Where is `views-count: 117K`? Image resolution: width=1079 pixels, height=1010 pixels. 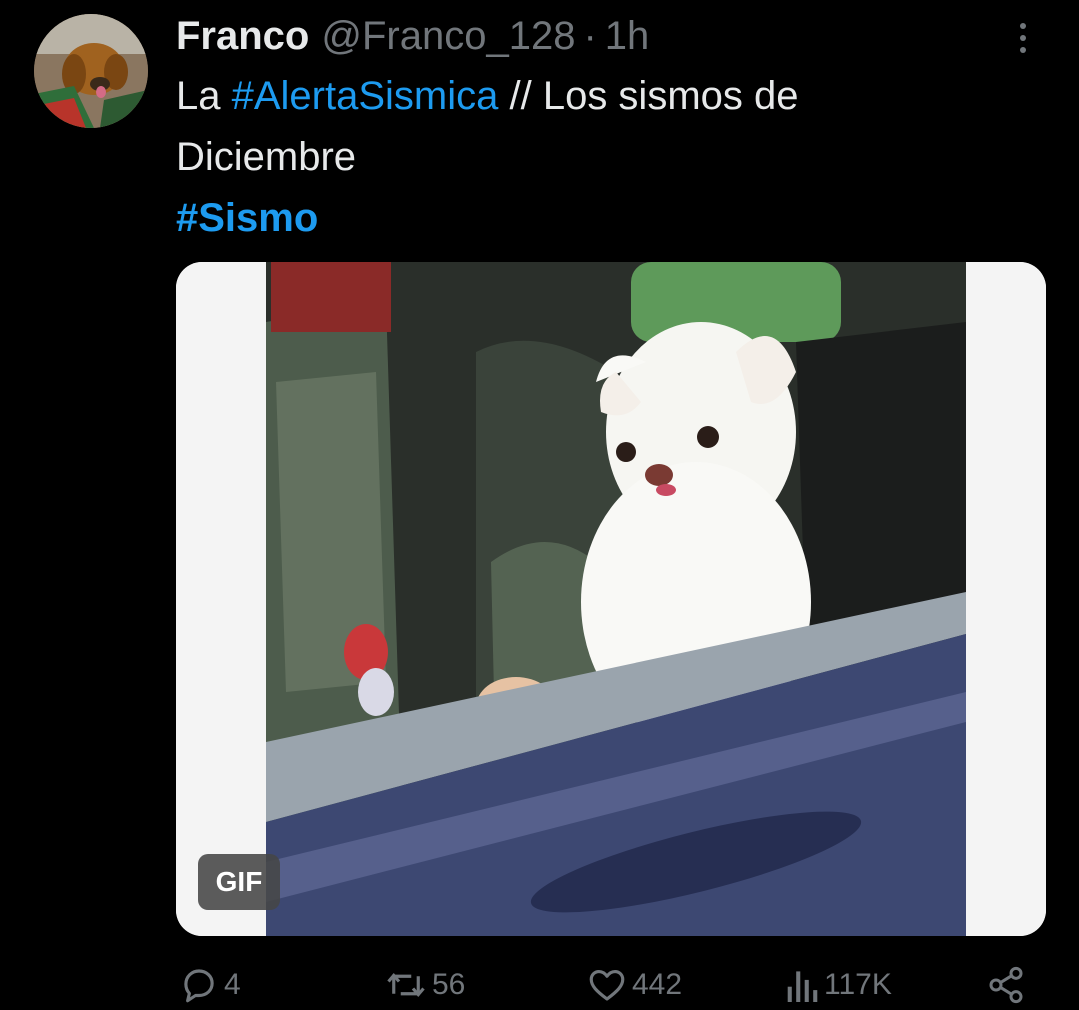 views-count: 117K is located at coordinates (858, 984).